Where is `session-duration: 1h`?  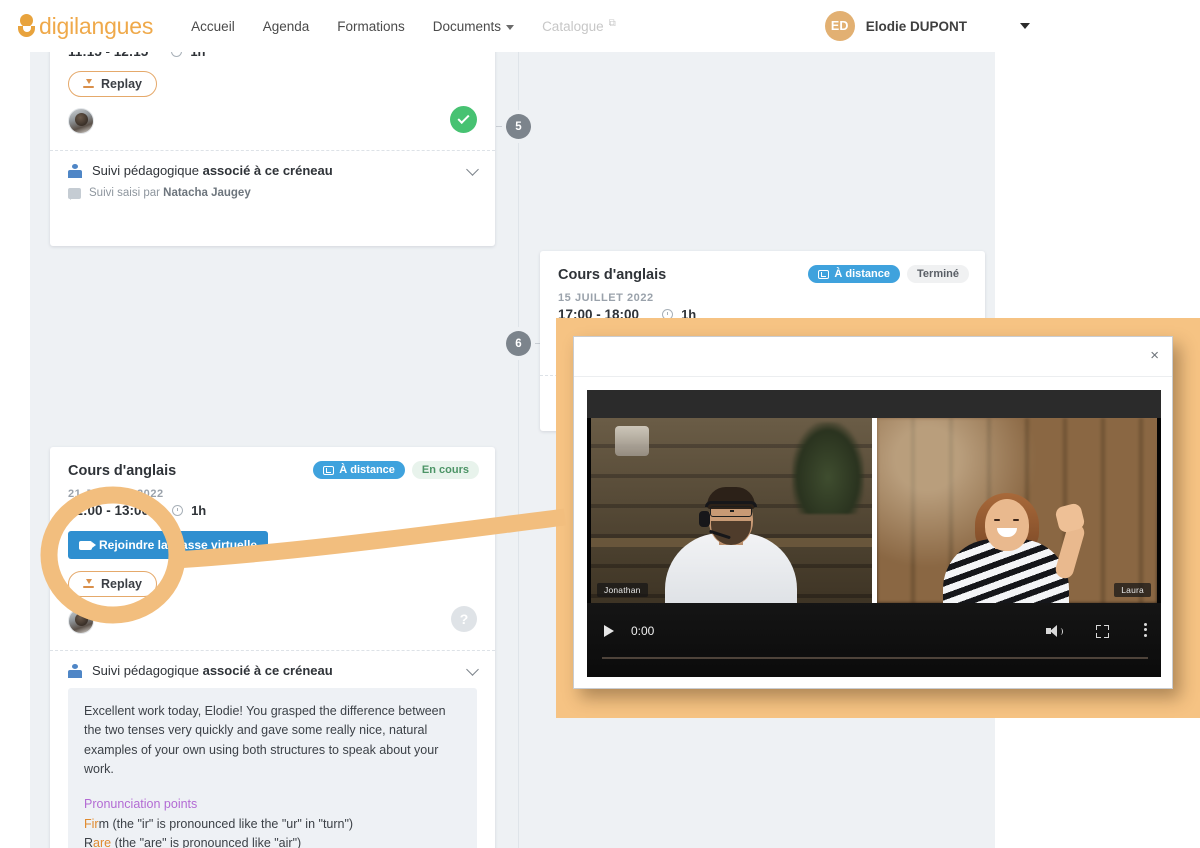
session-duration: 1h is located at coordinates (199, 510).